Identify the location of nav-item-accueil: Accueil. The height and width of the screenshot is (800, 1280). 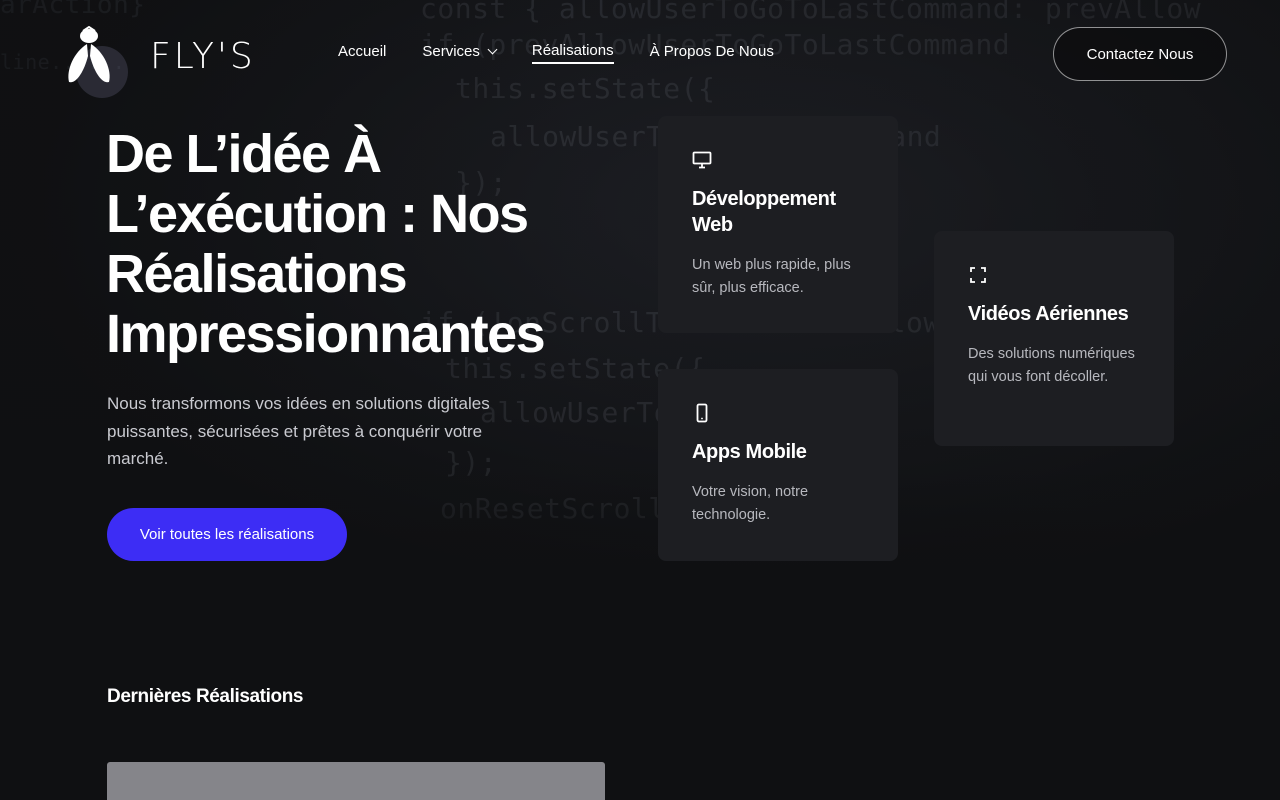
(362, 53).